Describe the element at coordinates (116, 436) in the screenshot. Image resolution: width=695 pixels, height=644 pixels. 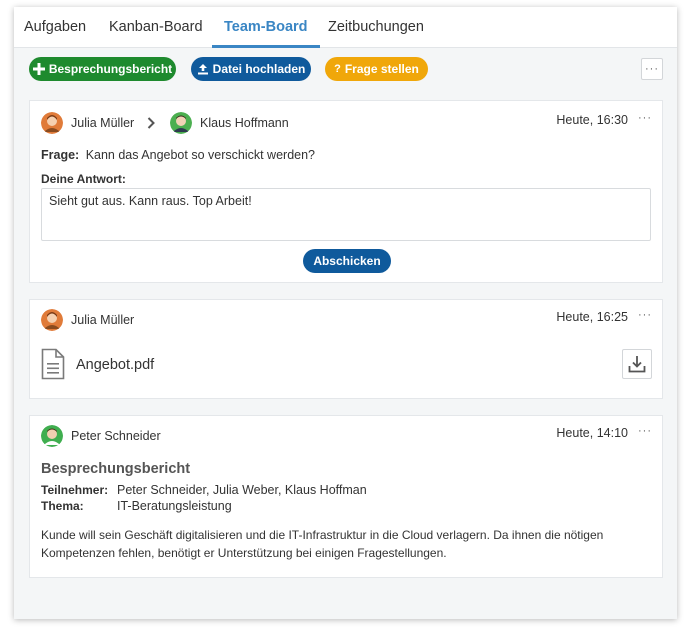
I see `report-author-name: Peter Schneider` at that location.